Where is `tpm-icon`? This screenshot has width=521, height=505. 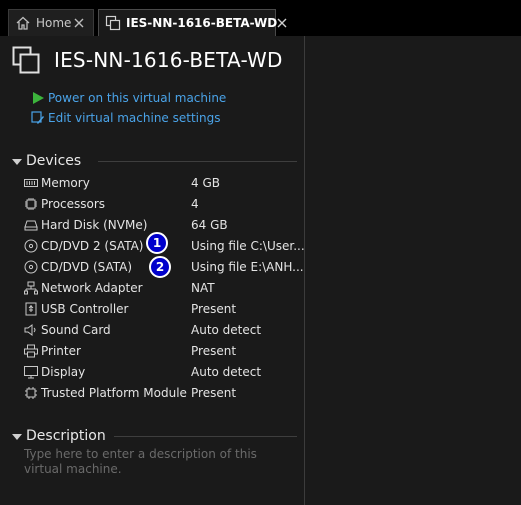 tpm-icon is located at coordinates (31, 393).